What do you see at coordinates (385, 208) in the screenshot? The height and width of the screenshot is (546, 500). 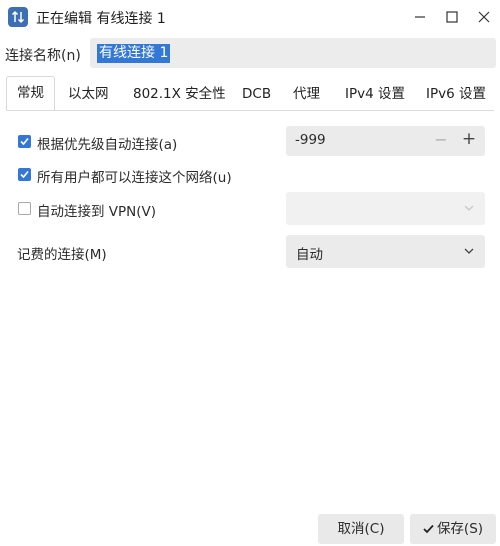 I see `vpn-select` at bounding box center [385, 208].